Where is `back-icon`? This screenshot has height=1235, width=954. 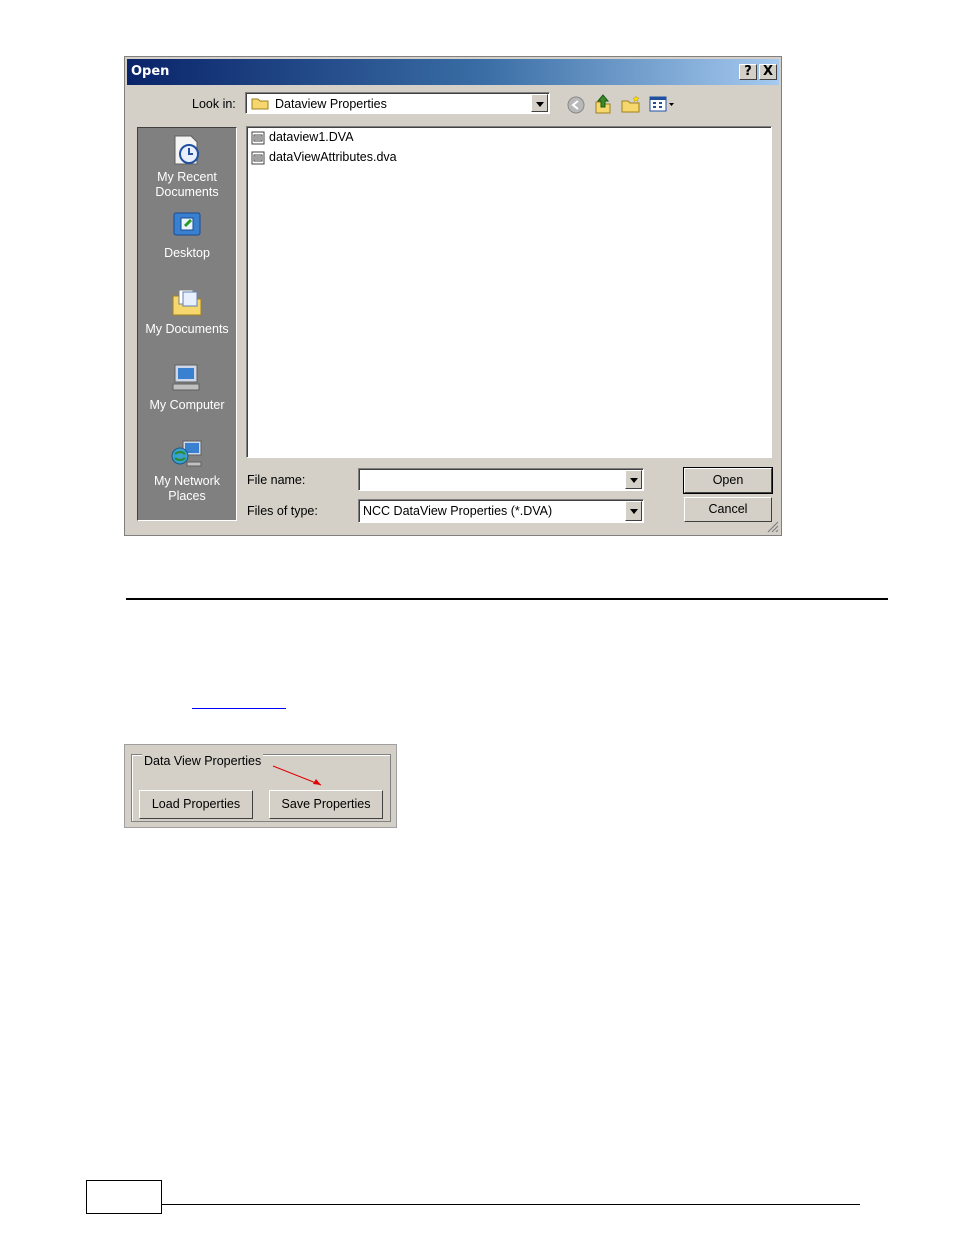 back-icon is located at coordinates (576, 105).